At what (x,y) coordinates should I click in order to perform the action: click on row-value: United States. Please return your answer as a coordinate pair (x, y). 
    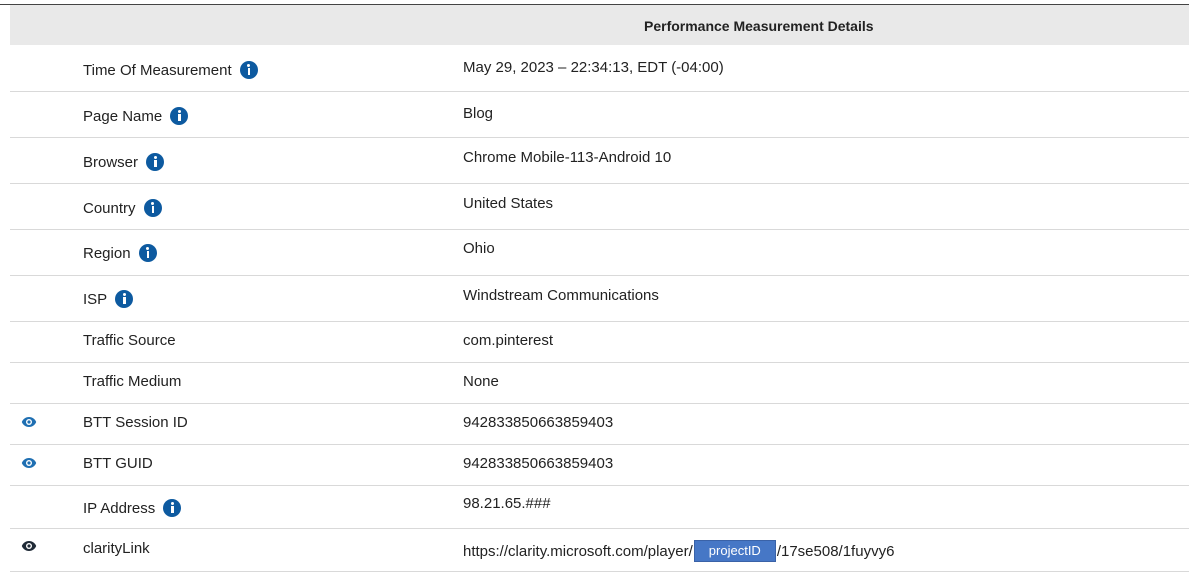
    Looking at the image, I should click on (508, 203).